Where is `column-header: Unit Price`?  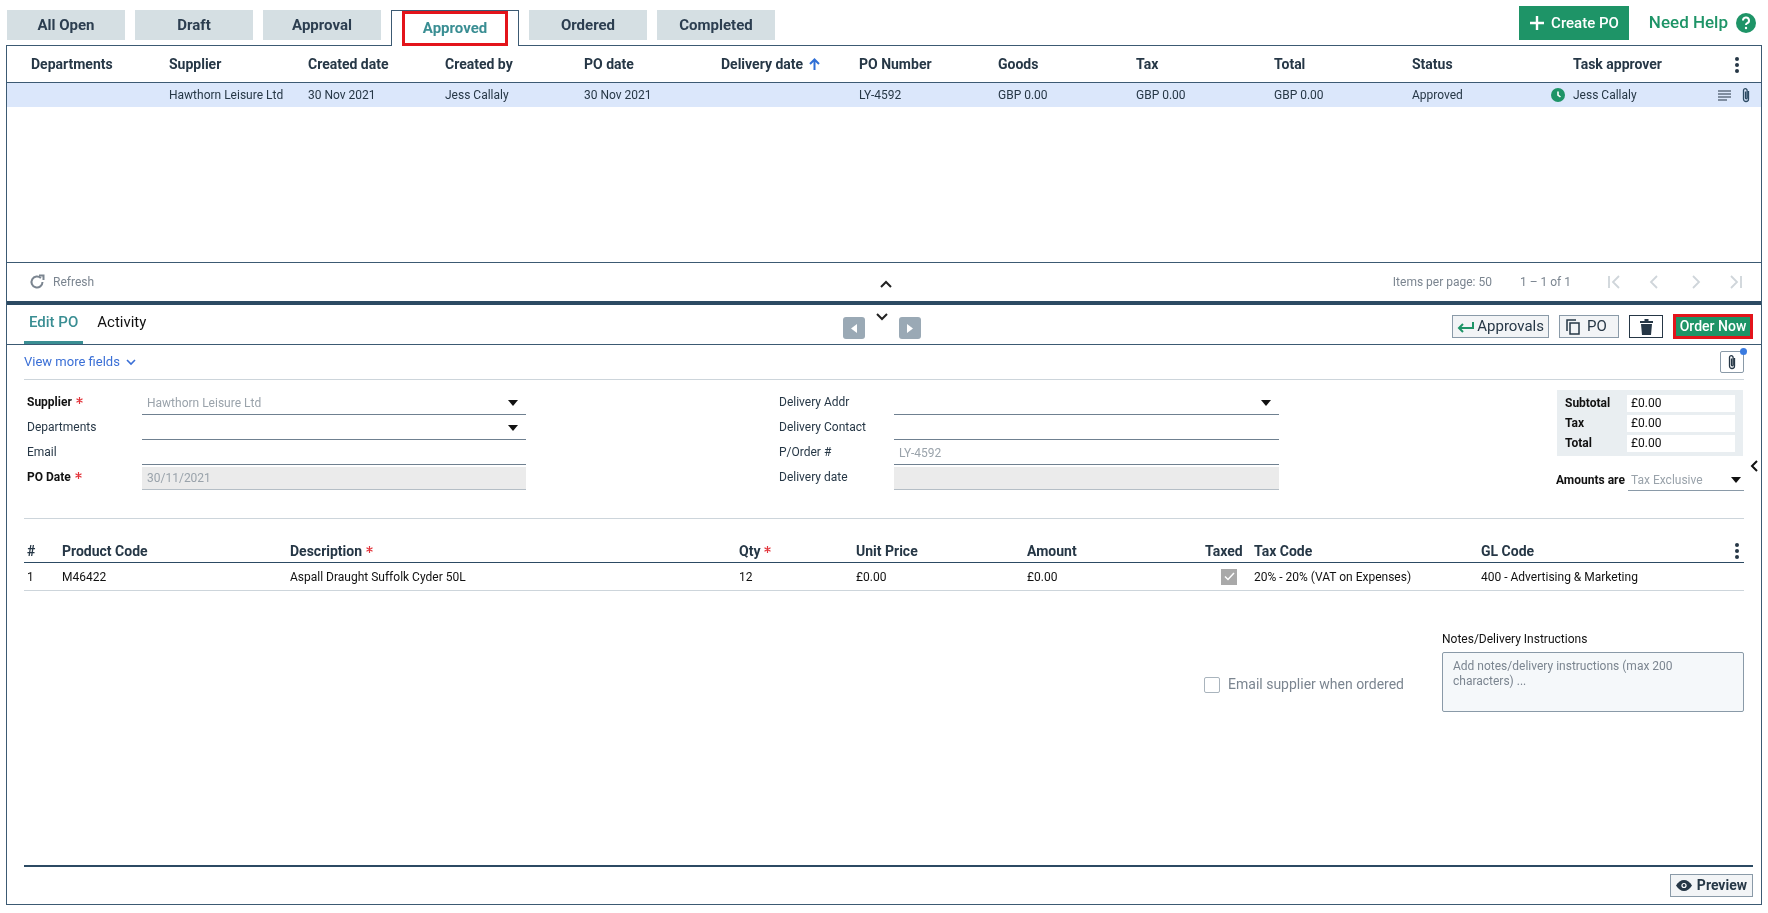 column-header: Unit Price is located at coordinates (887, 551).